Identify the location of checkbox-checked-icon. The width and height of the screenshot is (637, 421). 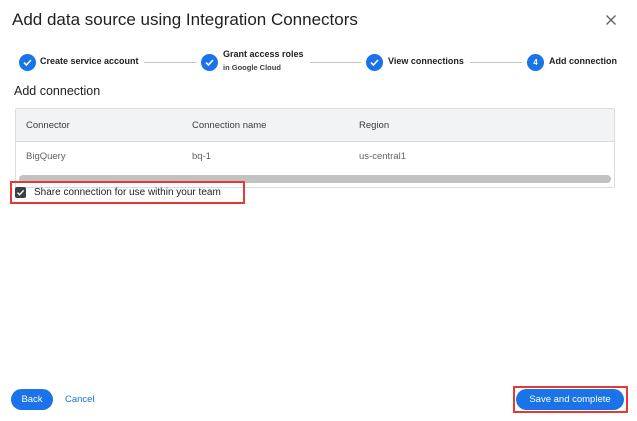
(20, 192).